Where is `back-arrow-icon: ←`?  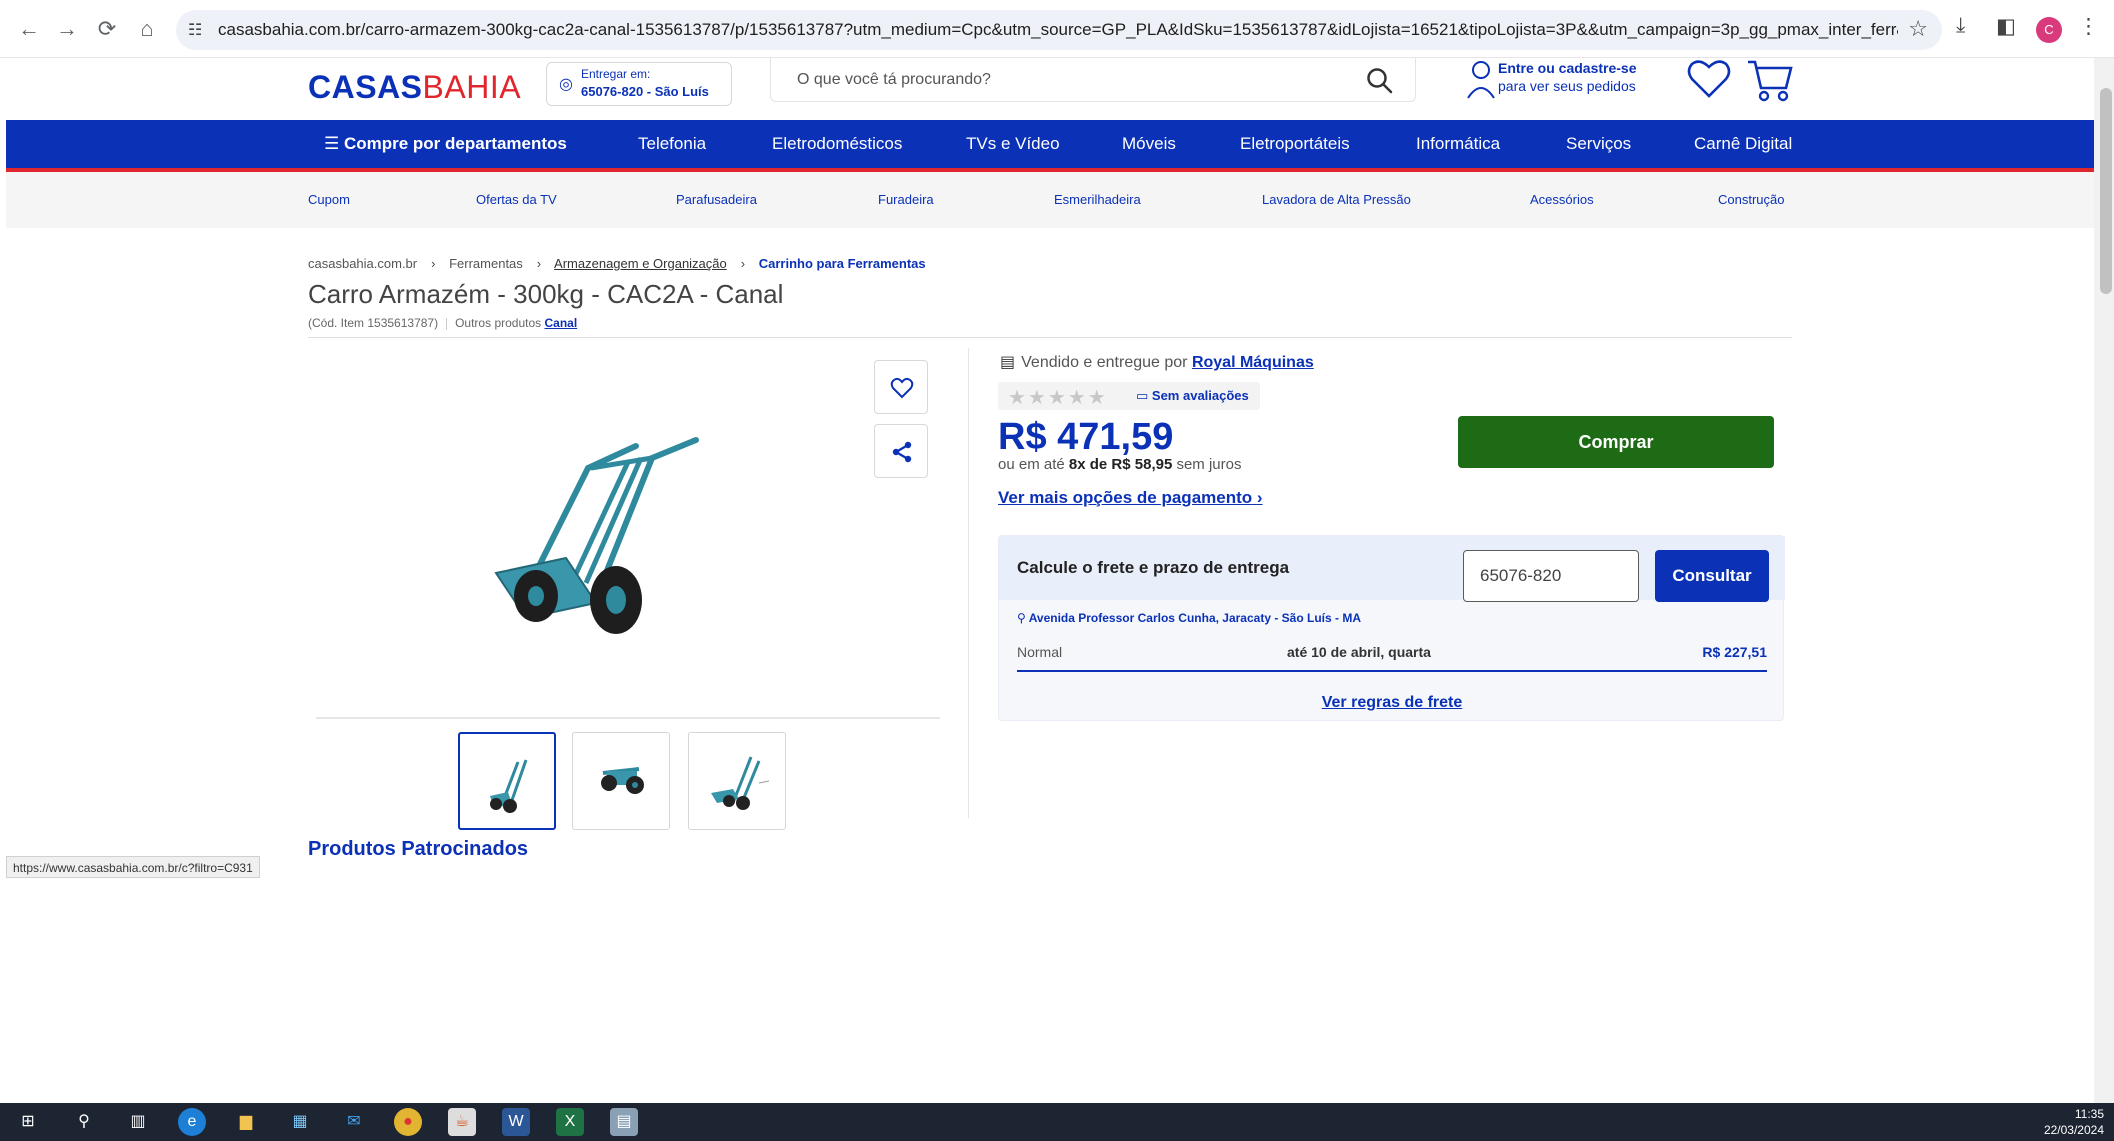 back-arrow-icon: ← is located at coordinates (29, 29).